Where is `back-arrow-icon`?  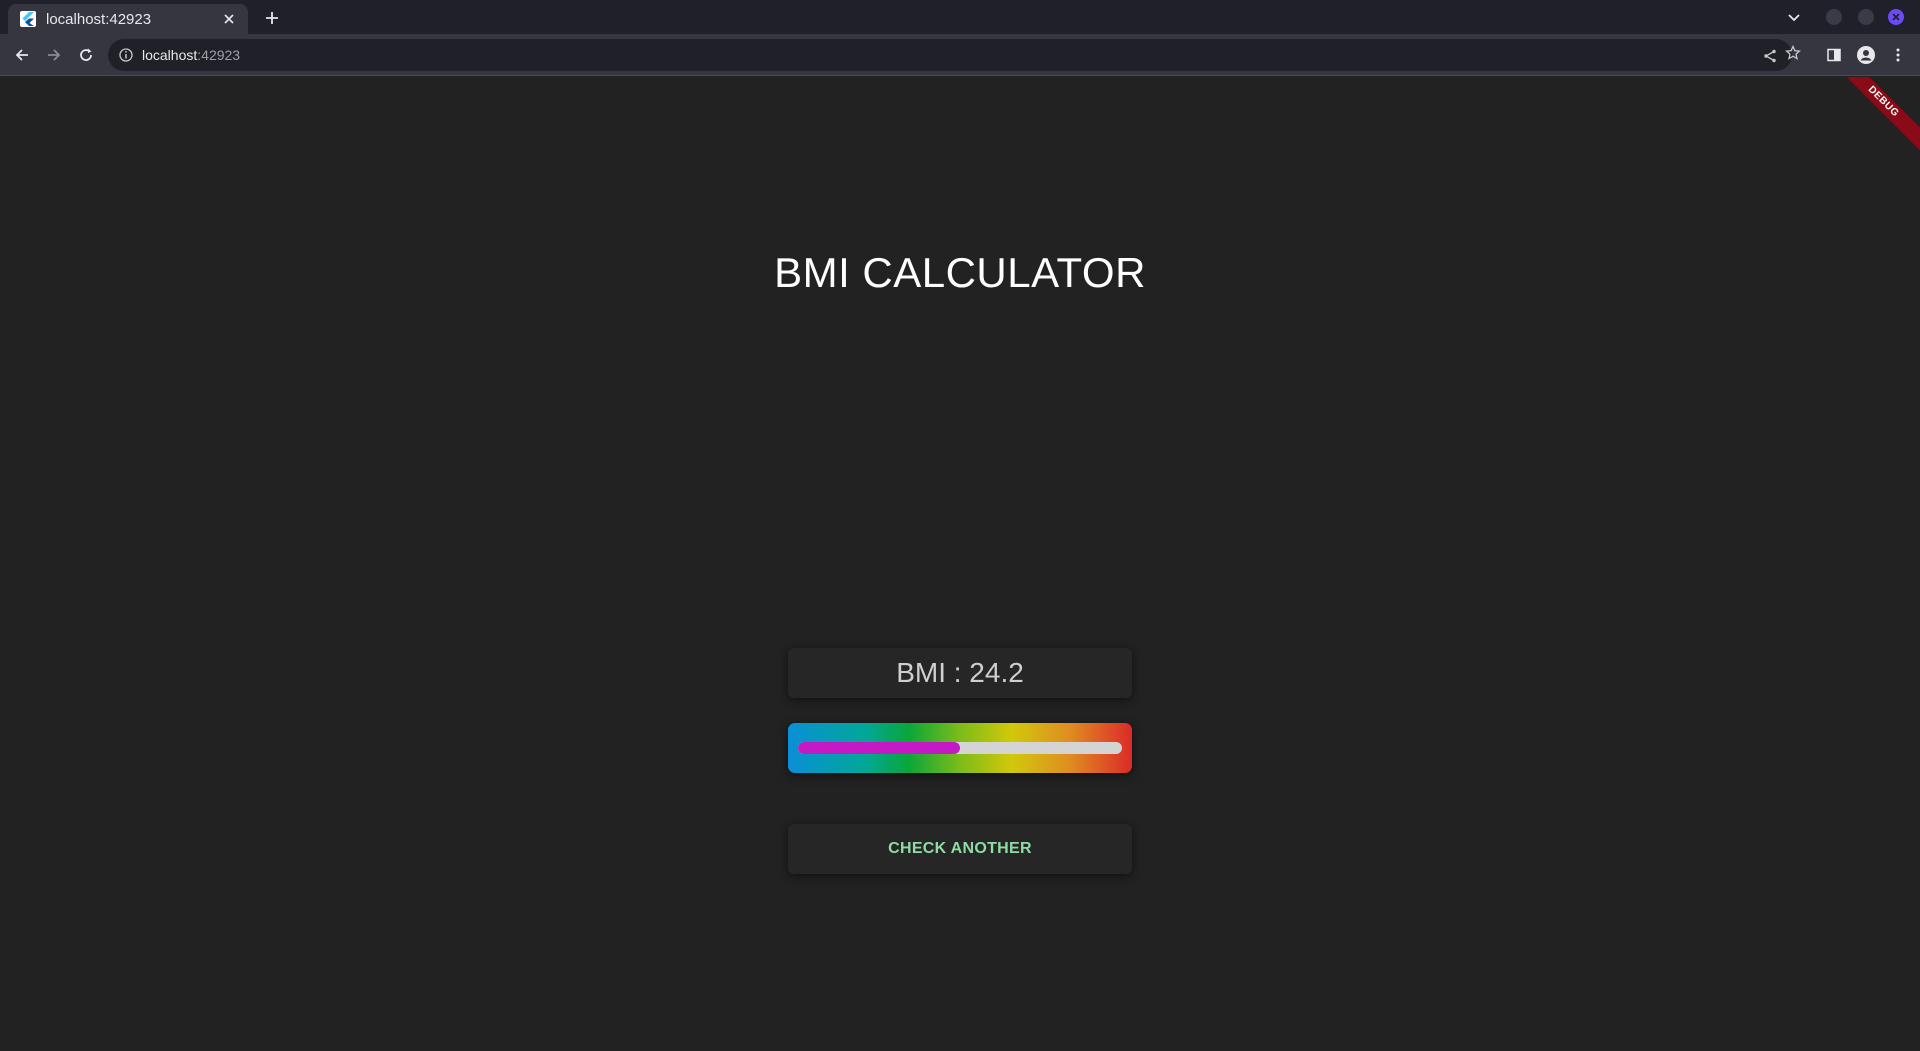
back-arrow-icon is located at coordinates (22, 55).